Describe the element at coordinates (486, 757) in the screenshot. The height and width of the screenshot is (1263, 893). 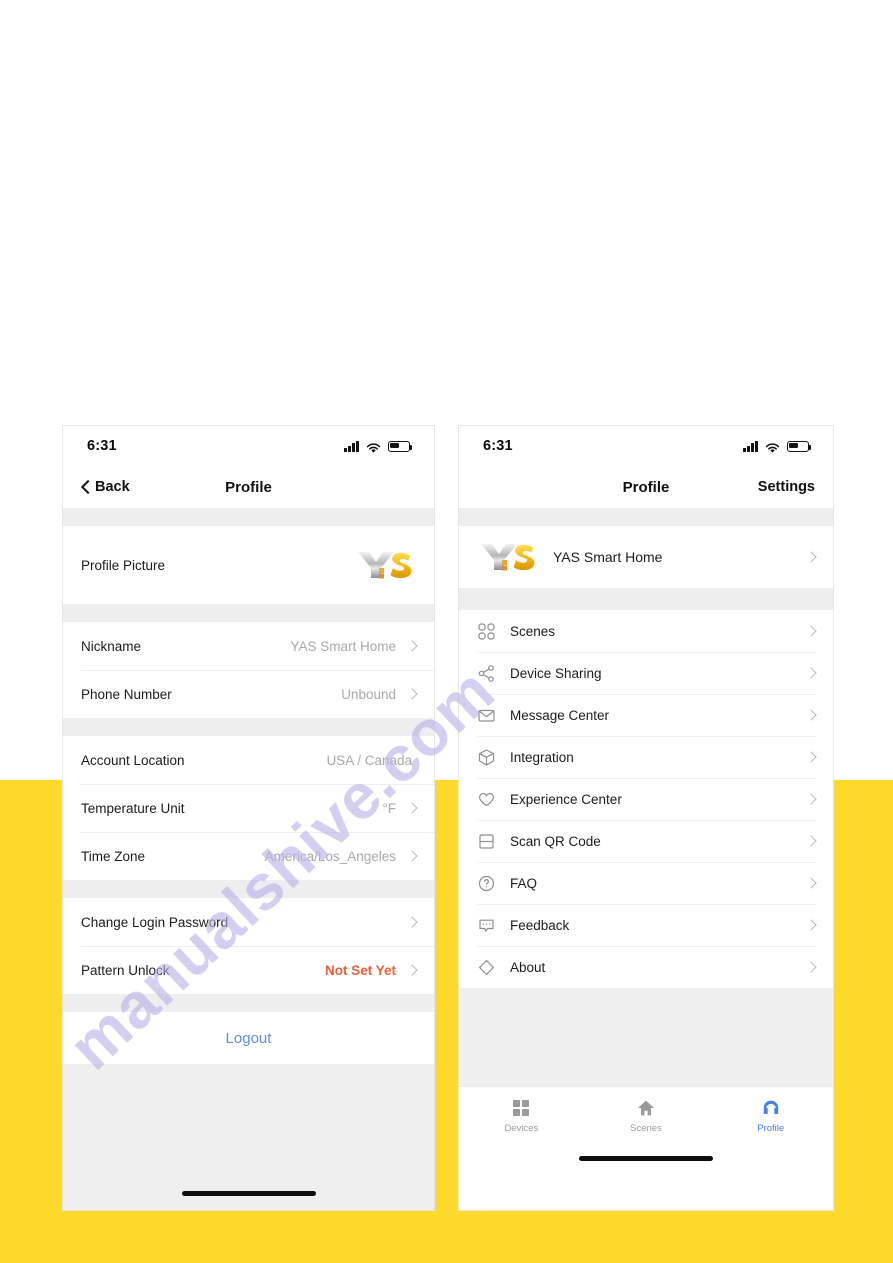
I see `cube-icon` at that location.